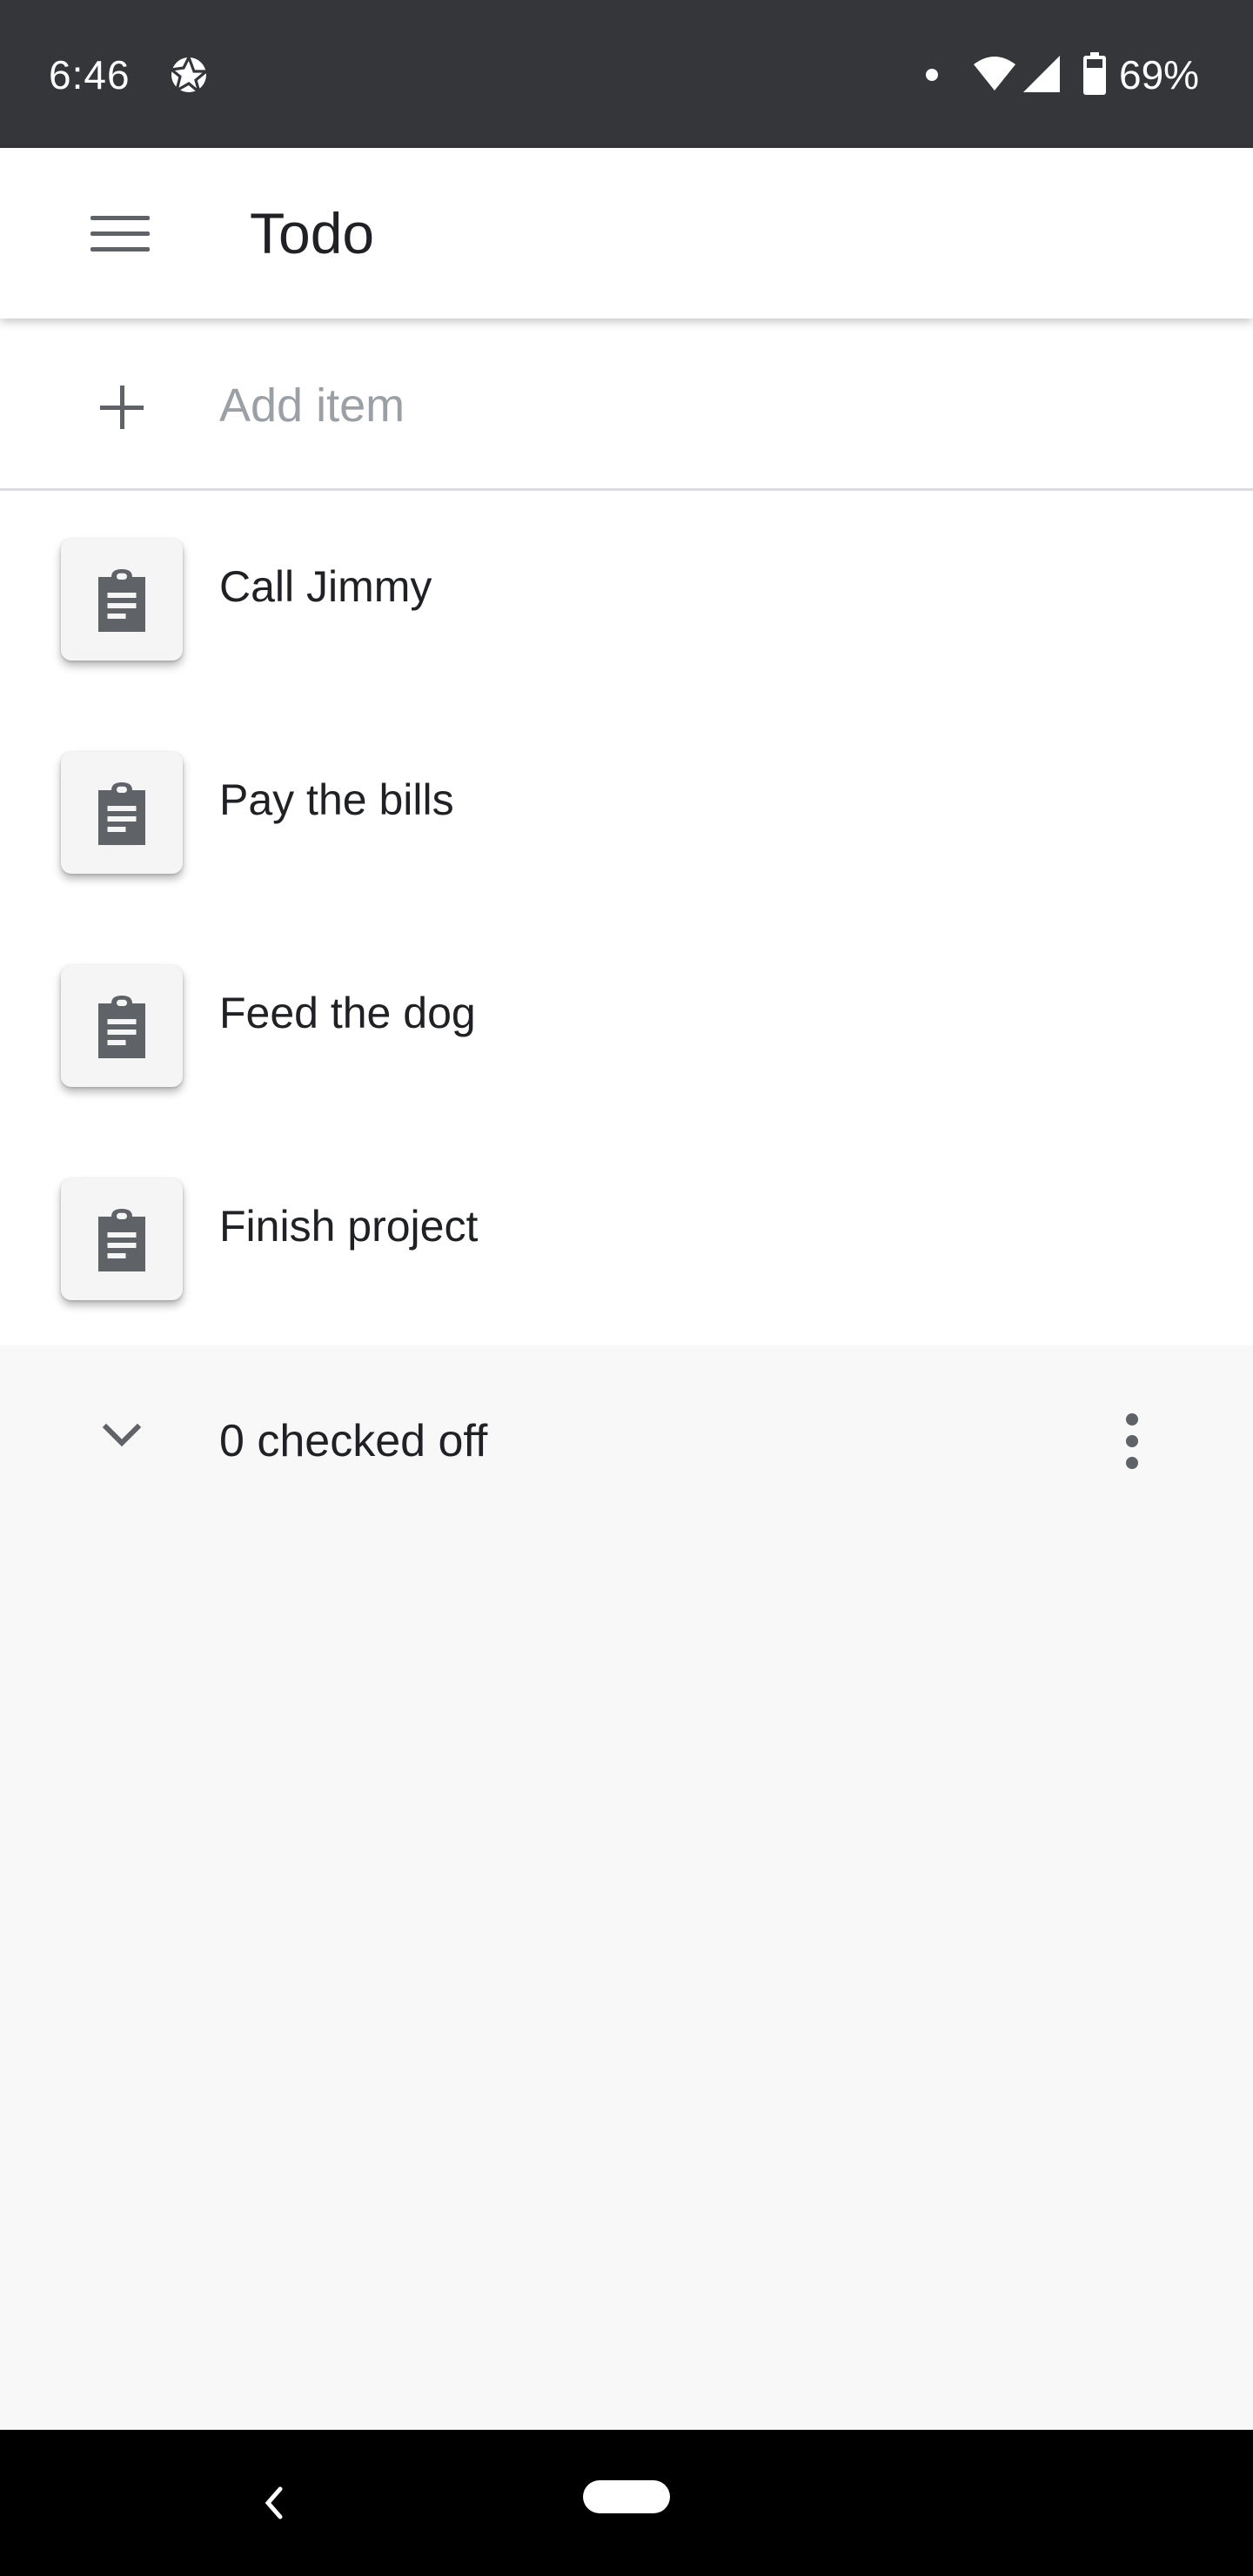 The image size is (1253, 2576). I want to click on plus-icon, so click(121, 407).